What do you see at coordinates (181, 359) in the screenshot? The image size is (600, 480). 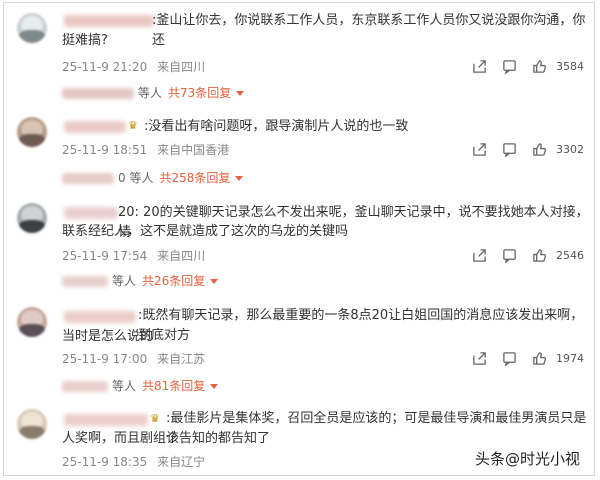 I see `comment-location: 来自江苏` at bounding box center [181, 359].